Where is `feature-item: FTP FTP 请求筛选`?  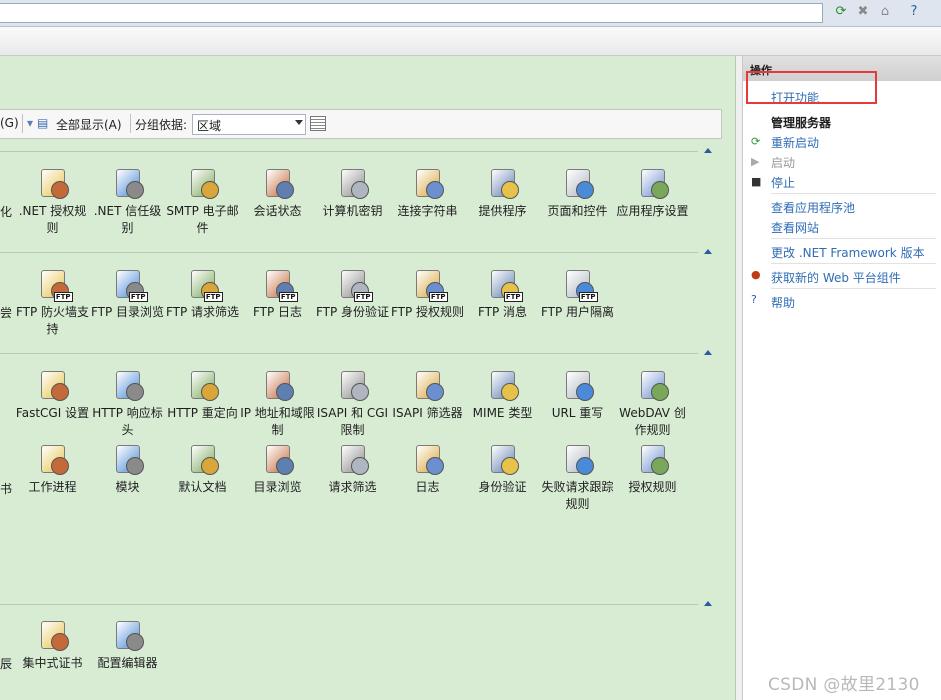 feature-item: FTP FTP 请求筛选 is located at coordinates (202, 294).